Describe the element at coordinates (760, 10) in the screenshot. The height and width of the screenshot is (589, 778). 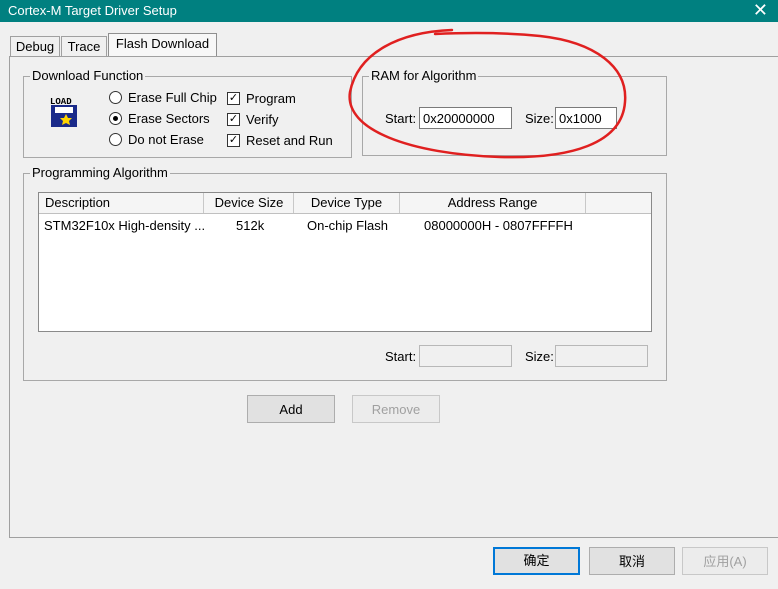
I see `close-icon: ✕` at that location.